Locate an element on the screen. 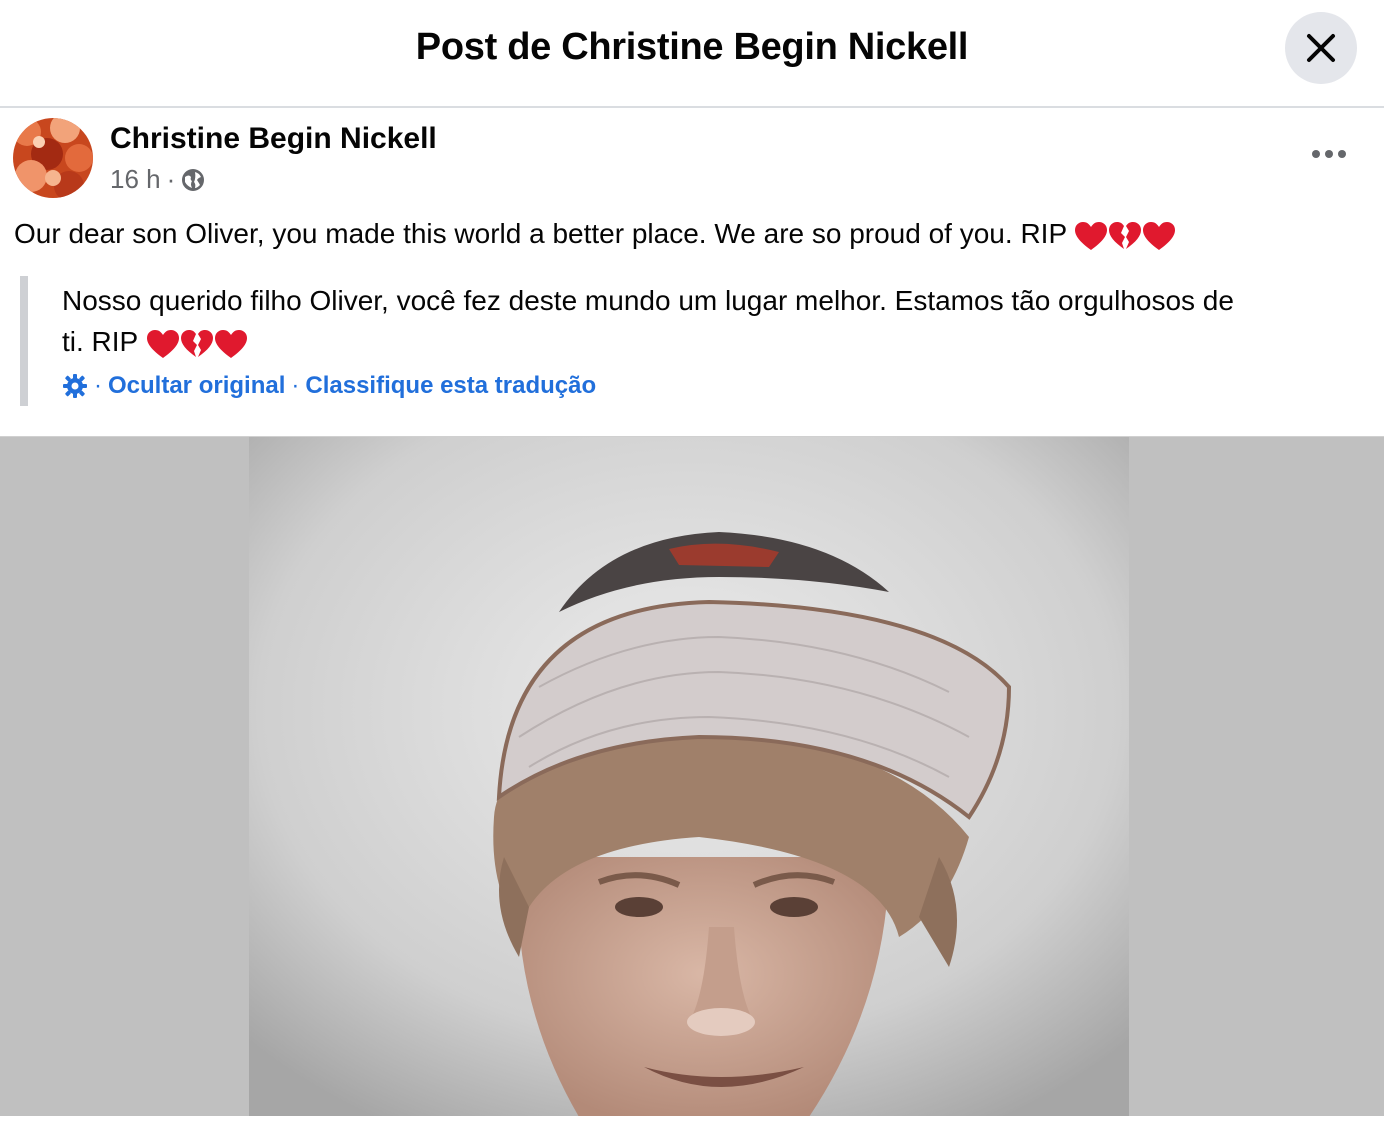 Image resolution: width=1384 pixels, height=1148 pixels. post-time: 16 h is located at coordinates (135, 179).